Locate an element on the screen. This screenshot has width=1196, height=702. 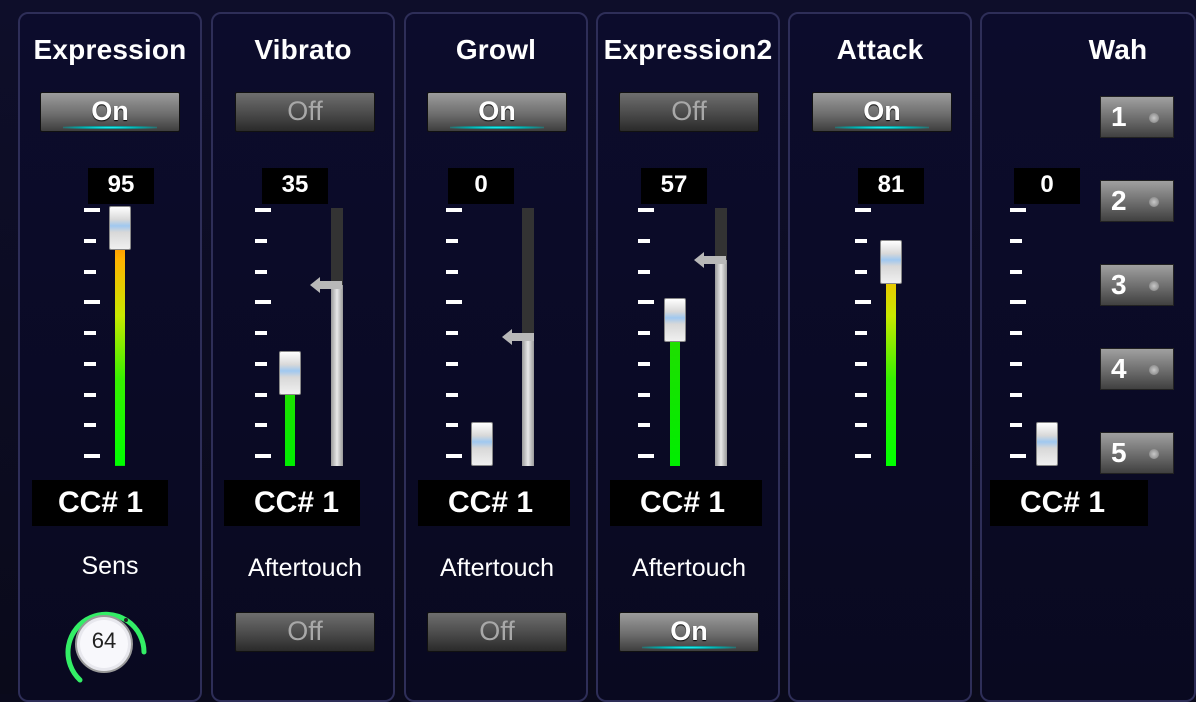
vibrato-aftertouch-rail is located at coordinates (337, 375).